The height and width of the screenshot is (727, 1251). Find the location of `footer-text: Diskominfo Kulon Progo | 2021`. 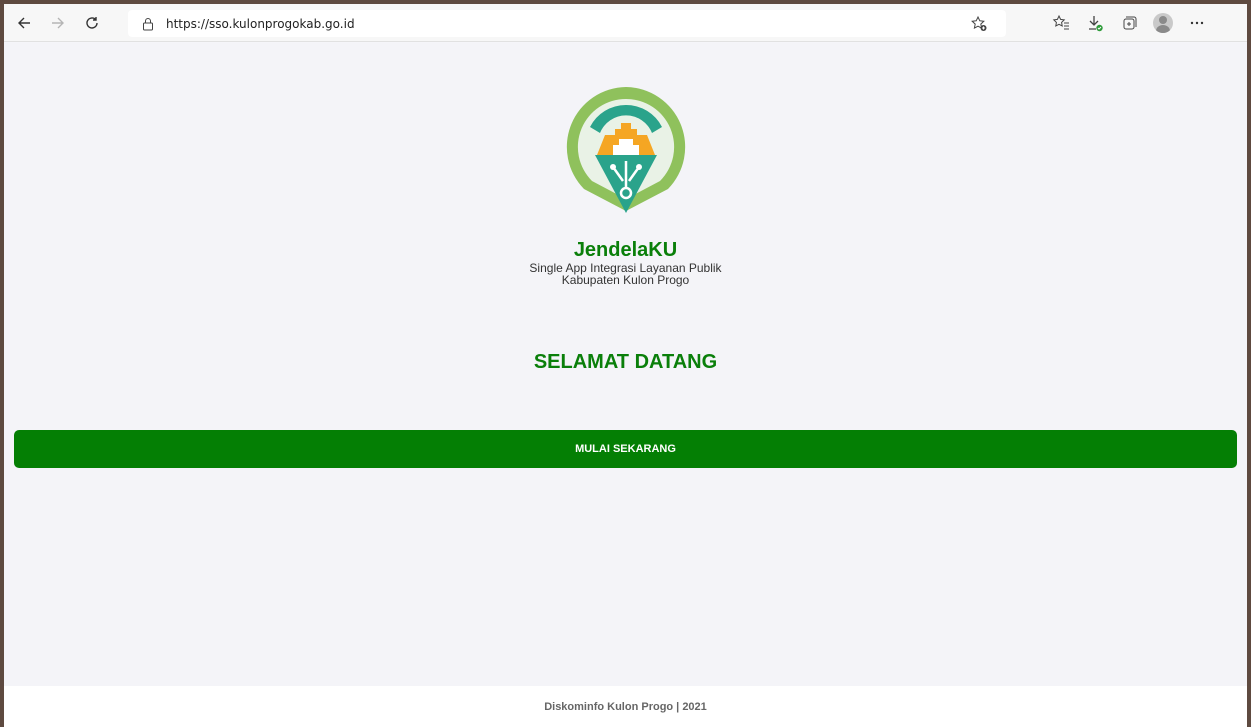

footer-text: Diskominfo Kulon Progo | 2021 is located at coordinates (625, 706).